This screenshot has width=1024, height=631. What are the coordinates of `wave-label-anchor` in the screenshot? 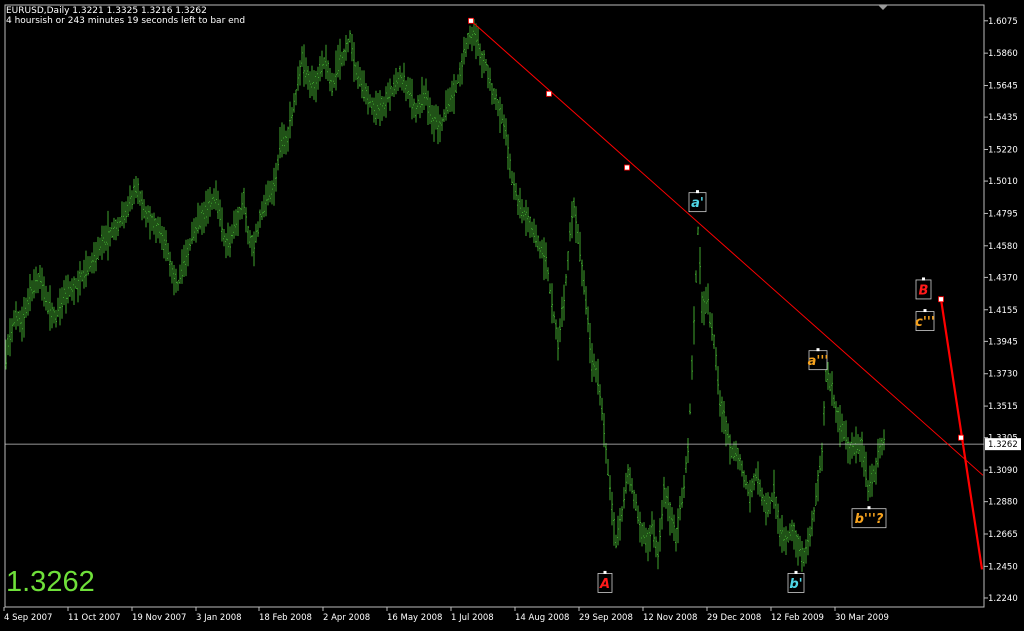 It's located at (796, 572).